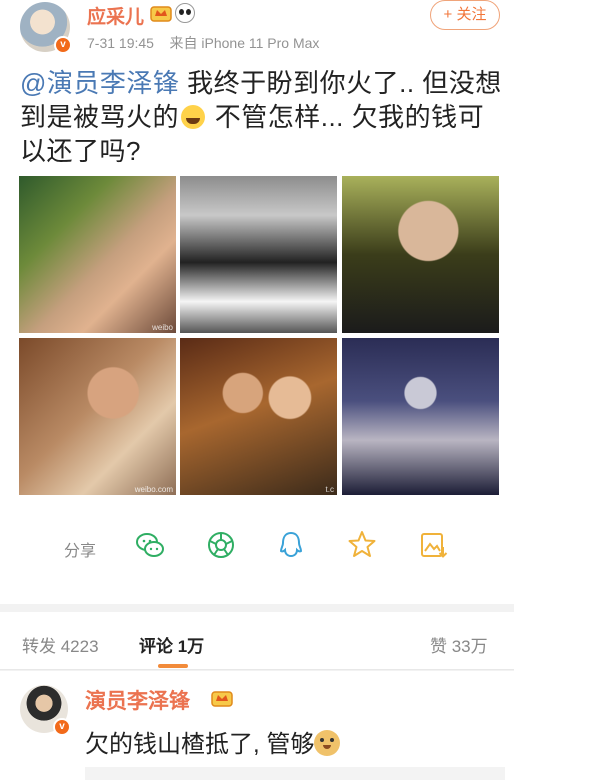 Image resolution: width=593 pixels, height=780 pixels. Describe the element at coordinates (173, 666) in the screenshot. I see `active-tab-indicator` at that location.